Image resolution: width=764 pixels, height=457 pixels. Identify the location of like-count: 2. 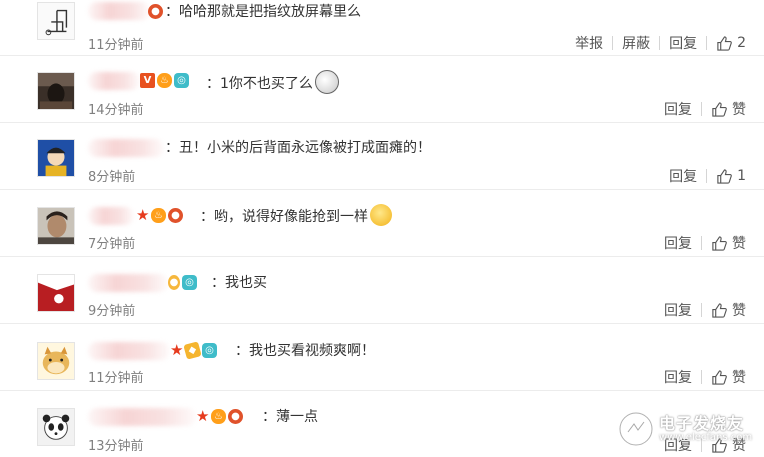
(741, 43).